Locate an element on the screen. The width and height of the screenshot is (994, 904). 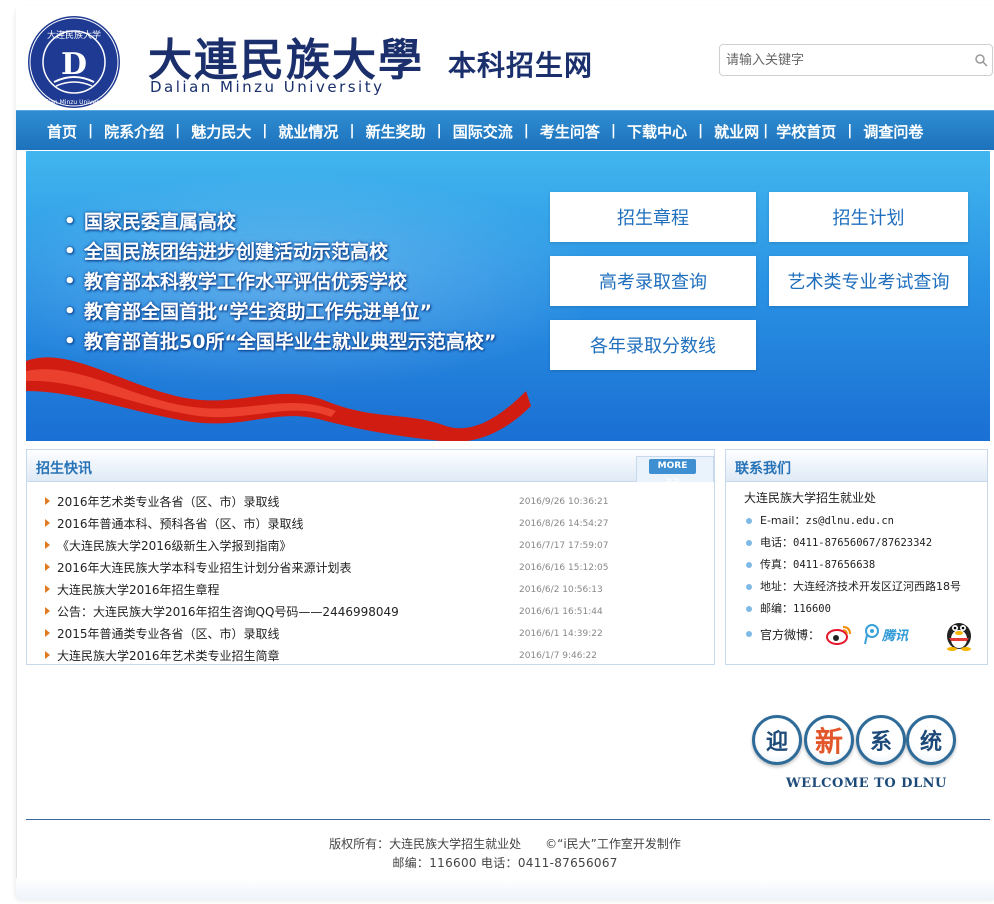
site-title: 本科招生网 is located at coordinates (521, 65).